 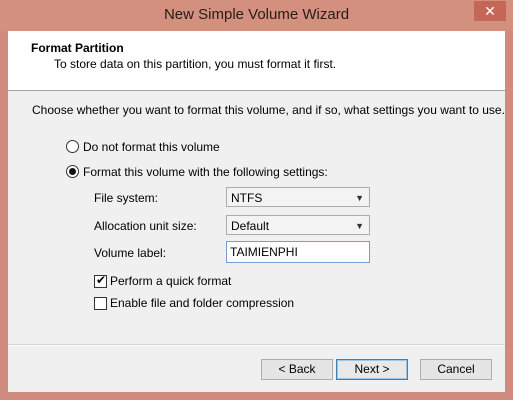 I want to click on quick-format-checkbox: ✔, so click(x=100, y=280).